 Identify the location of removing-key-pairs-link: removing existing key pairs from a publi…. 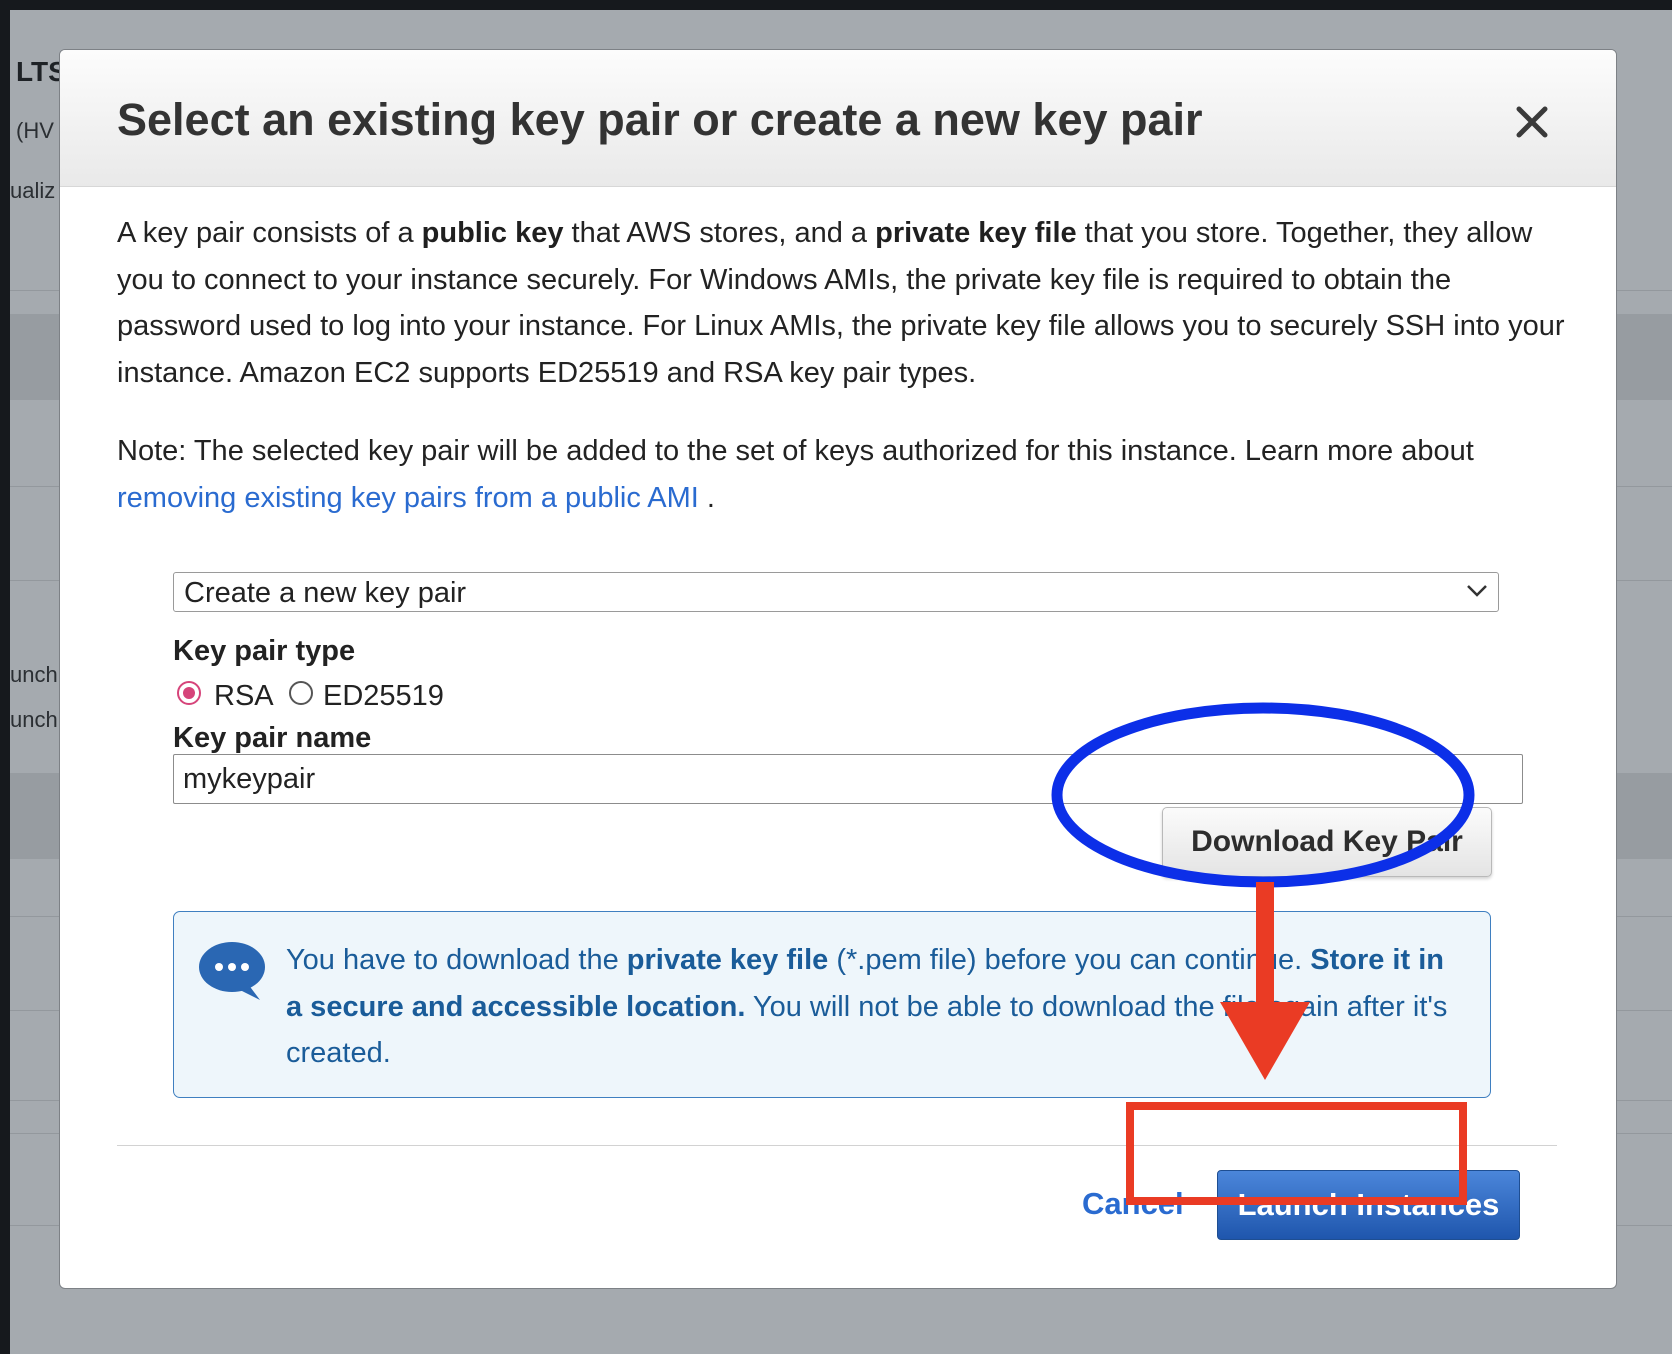
(408, 498).